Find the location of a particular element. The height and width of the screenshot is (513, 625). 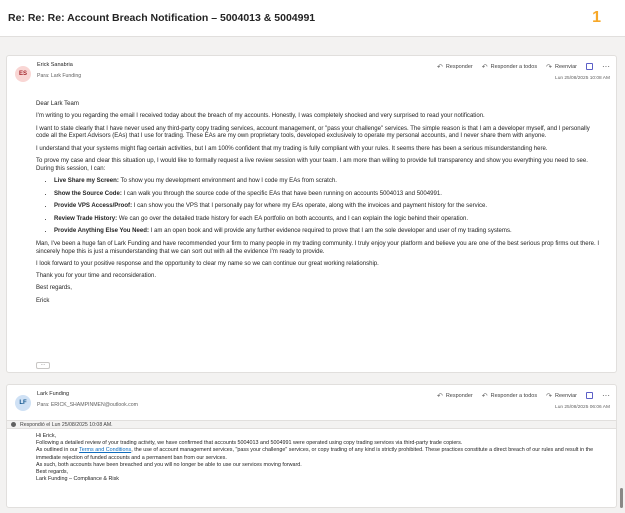

scrollbar-thumb is located at coordinates (621, 498).